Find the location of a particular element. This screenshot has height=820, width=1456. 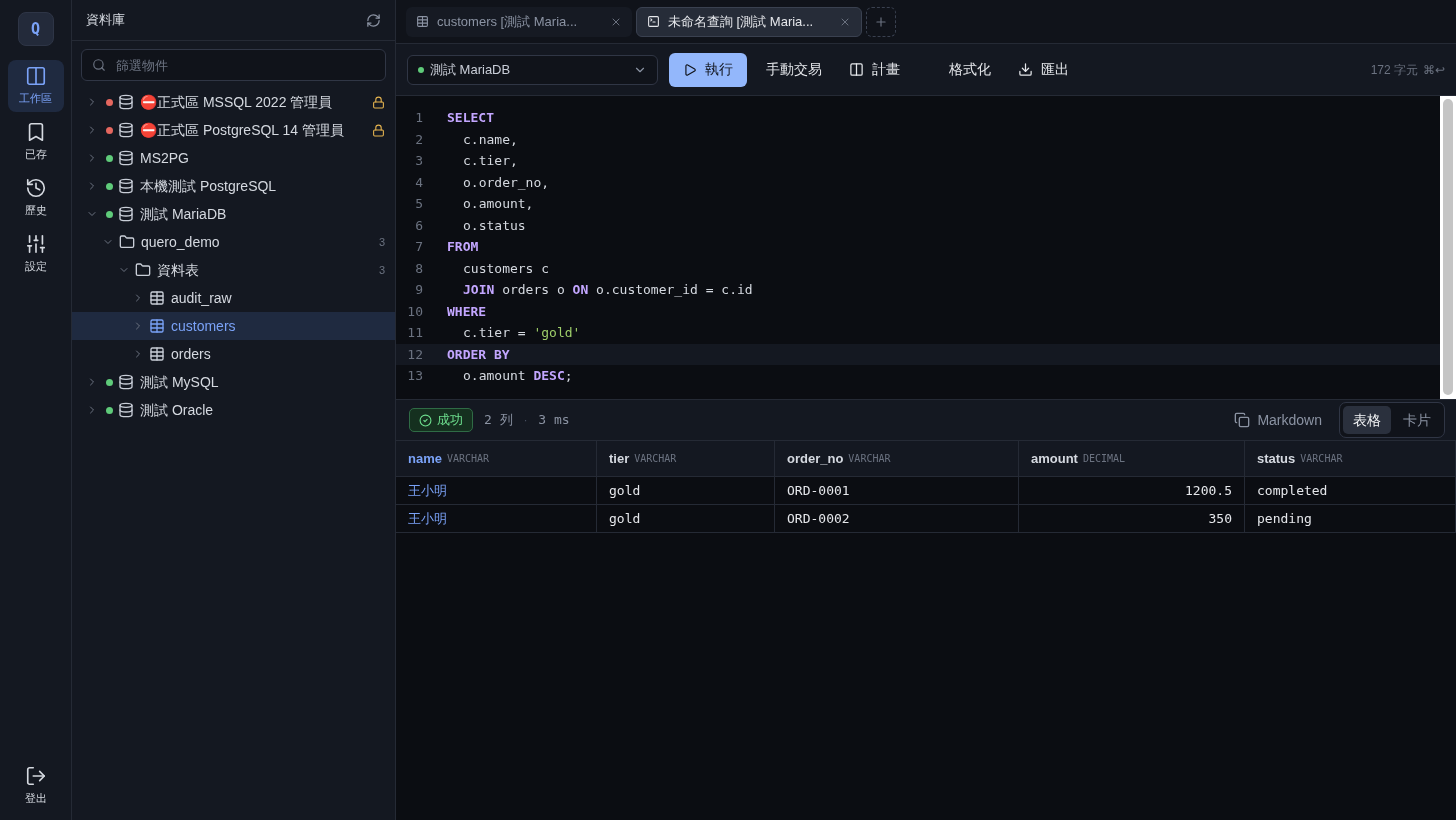

tree-label: 測試 MariaDB is located at coordinates (184, 214).